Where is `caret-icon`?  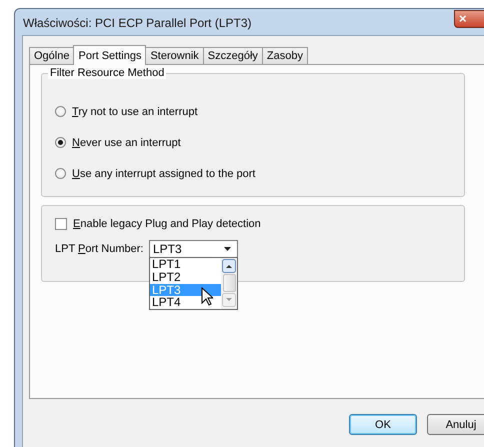
caret-icon is located at coordinates (227, 249).